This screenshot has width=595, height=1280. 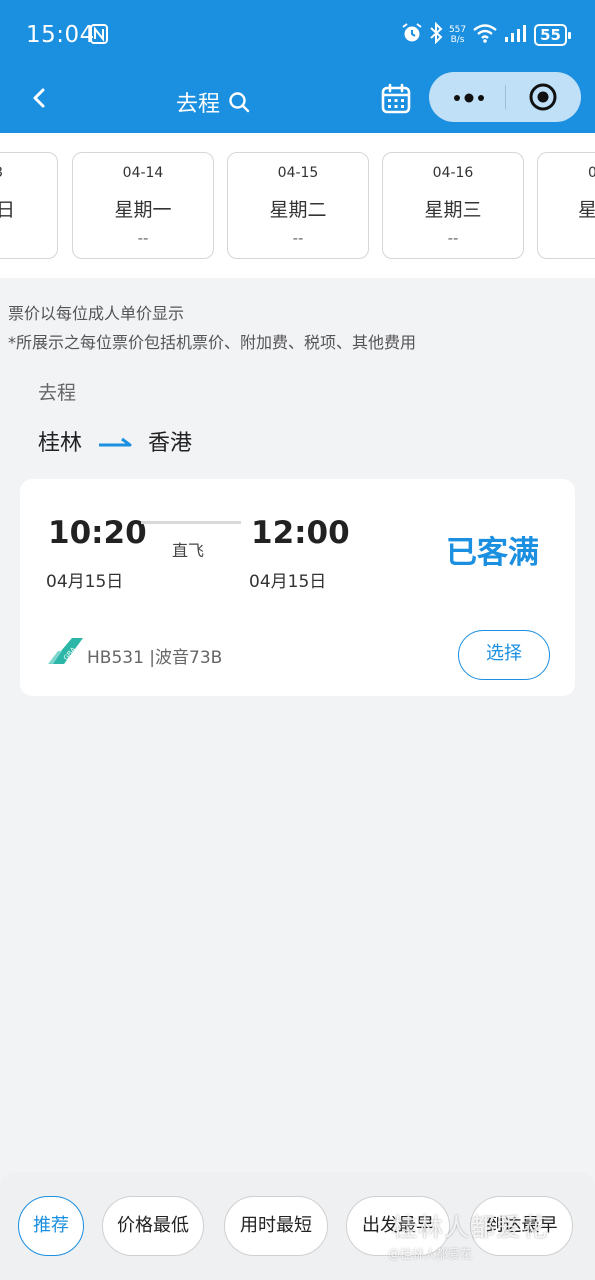 I want to click on departure-time: 10:20, so click(x=97, y=533).